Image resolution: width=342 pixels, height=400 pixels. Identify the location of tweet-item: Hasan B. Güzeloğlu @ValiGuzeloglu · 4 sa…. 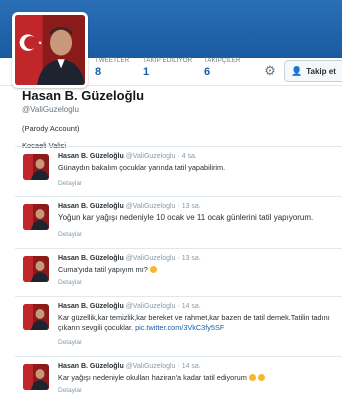
(178, 170).